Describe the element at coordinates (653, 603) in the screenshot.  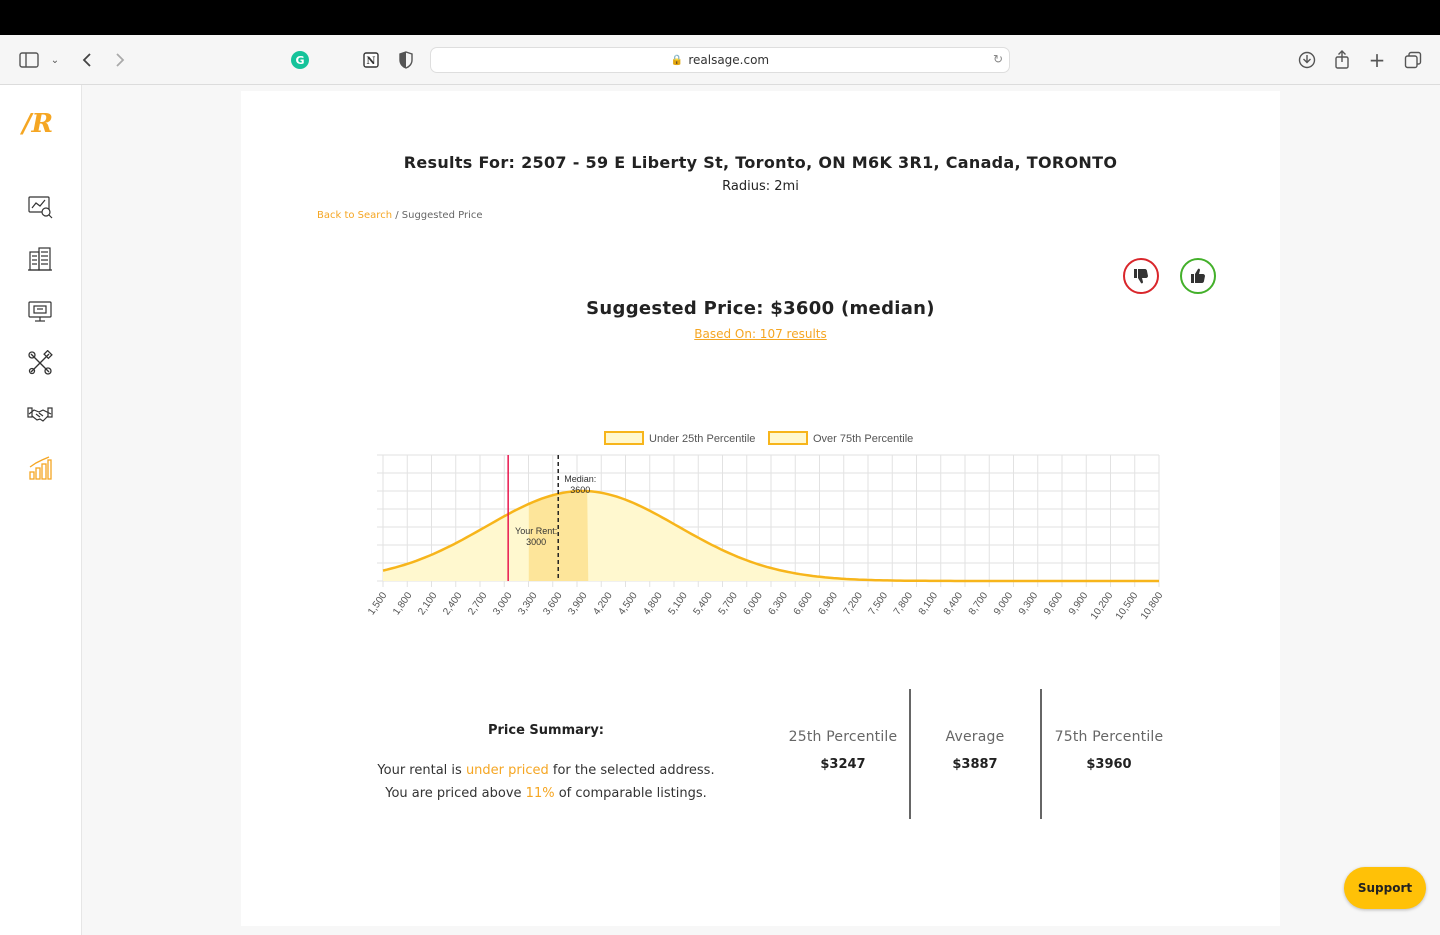
I see `x-tick-label: 4,800` at that location.